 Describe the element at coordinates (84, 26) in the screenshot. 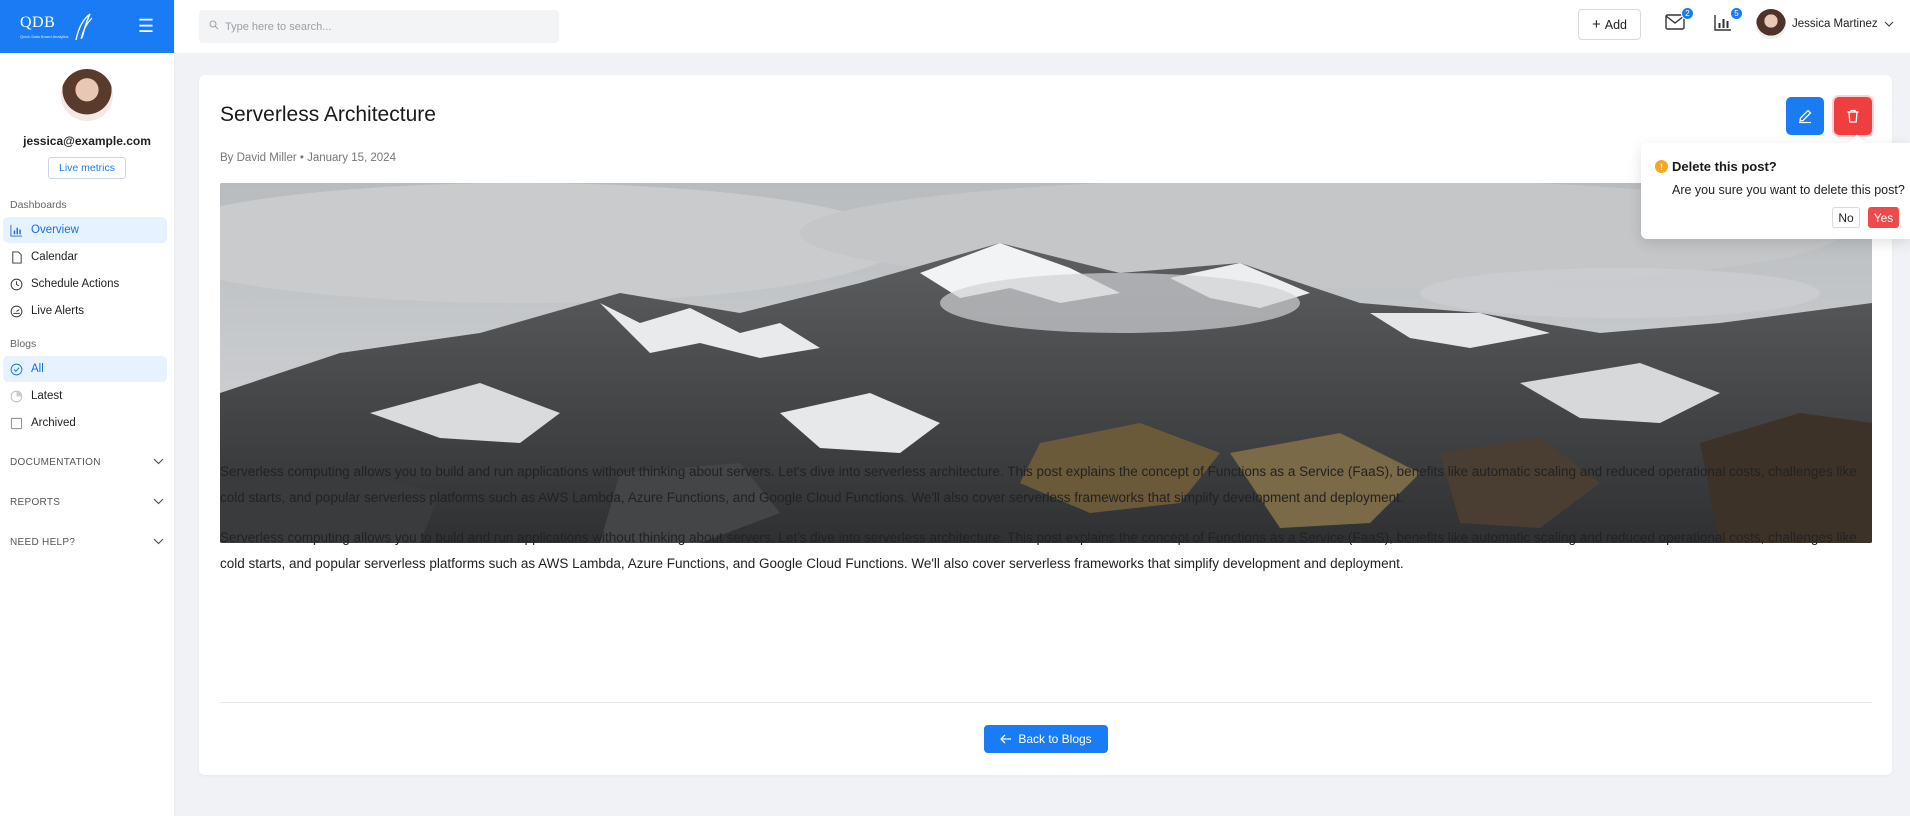

I see `feather-logo-icon` at that location.